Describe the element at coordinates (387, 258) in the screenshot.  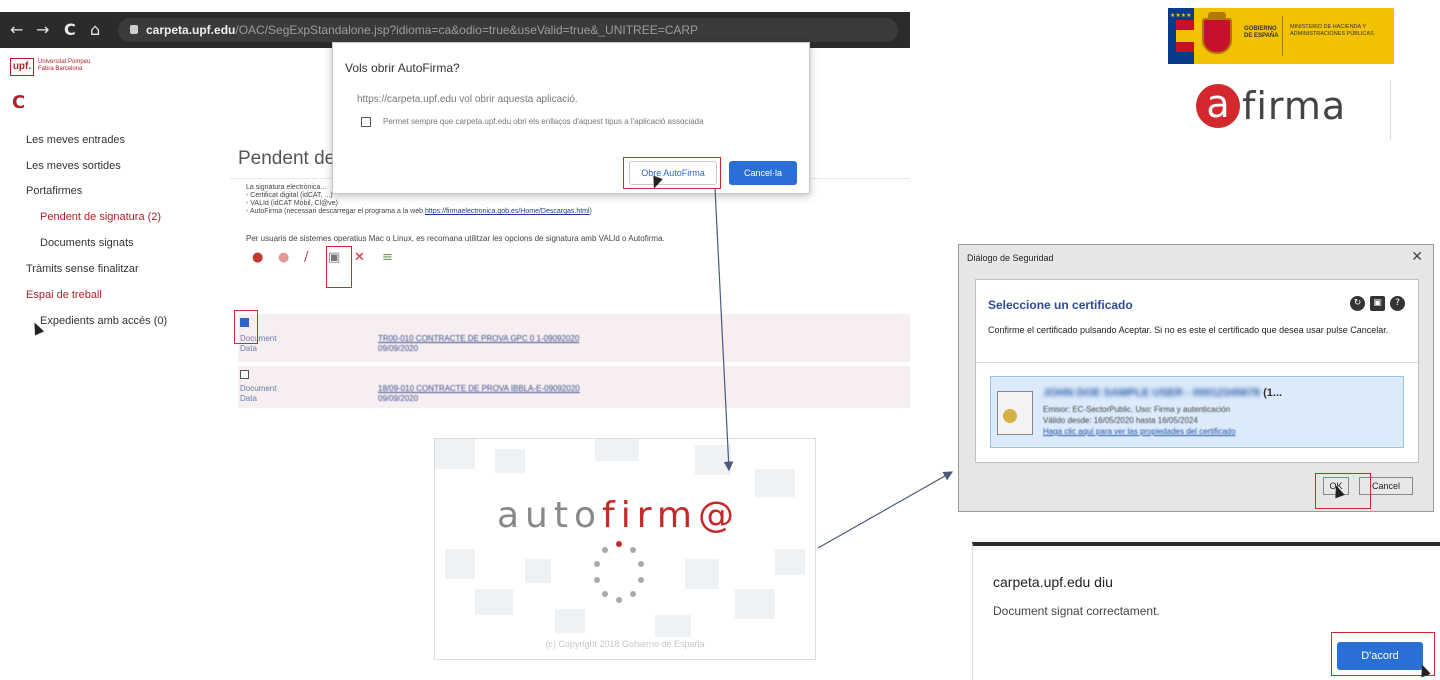
I see `list-icon: ≡` at that location.